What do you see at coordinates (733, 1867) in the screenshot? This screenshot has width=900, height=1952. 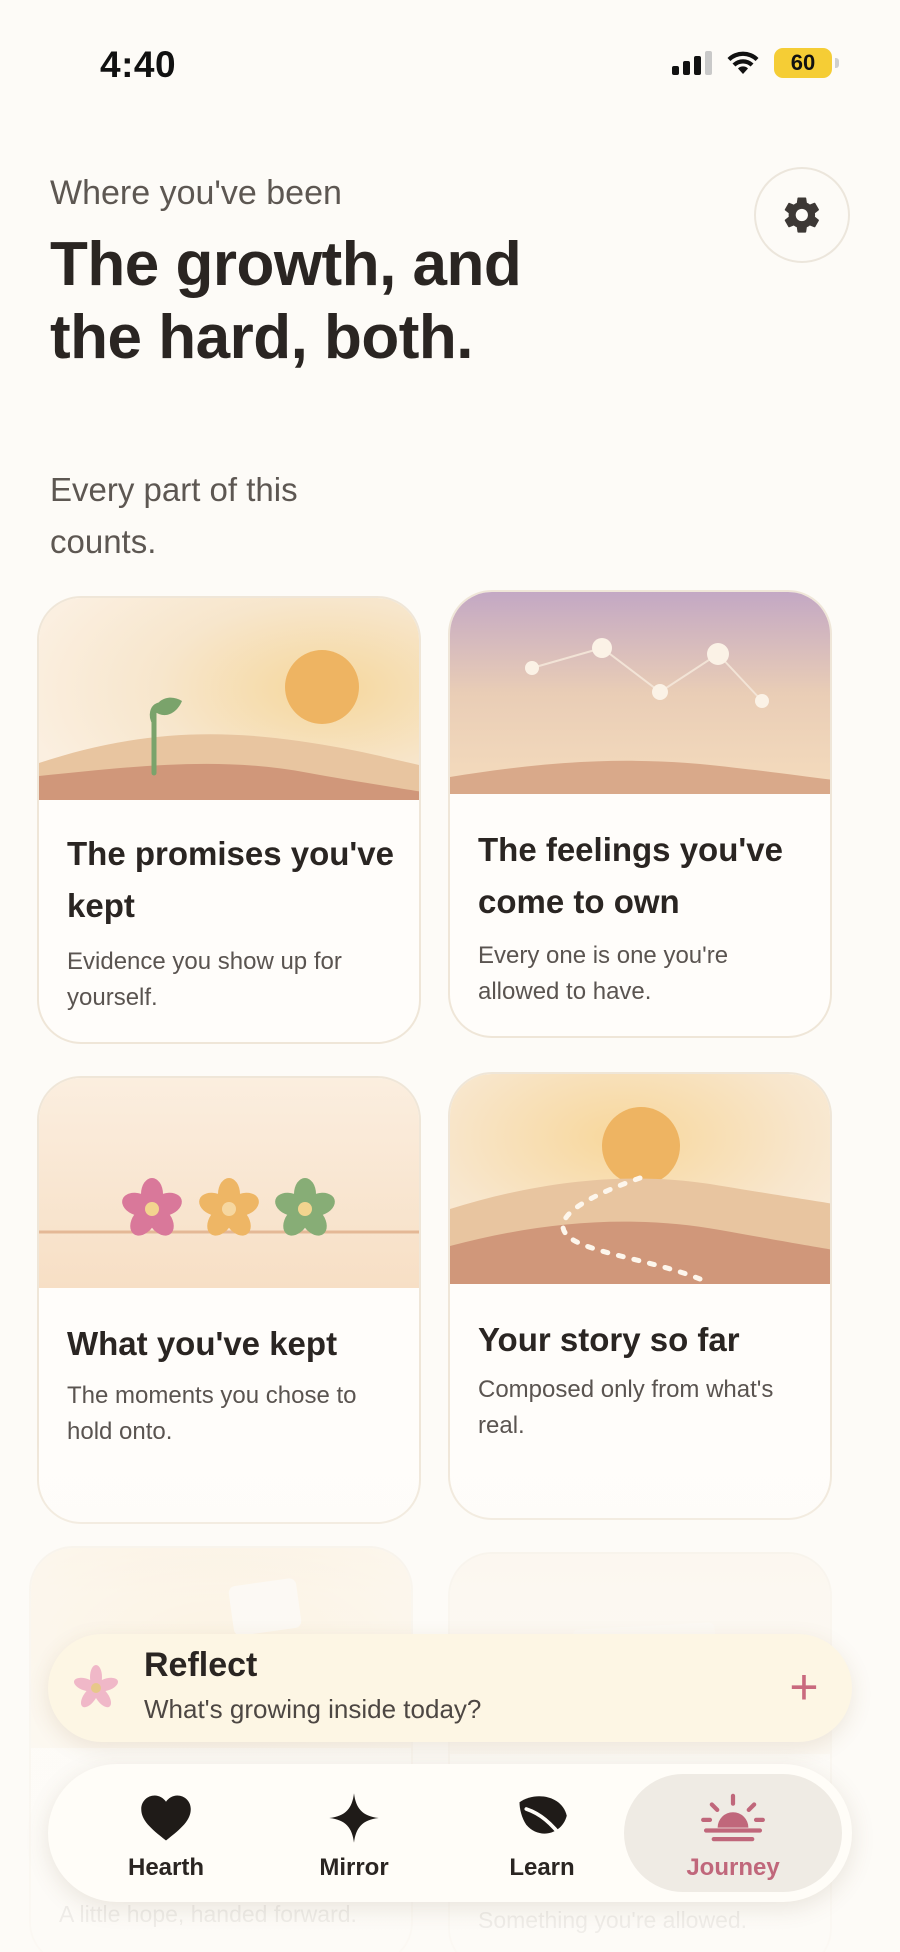 I see `tab-label: Journey` at bounding box center [733, 1867].